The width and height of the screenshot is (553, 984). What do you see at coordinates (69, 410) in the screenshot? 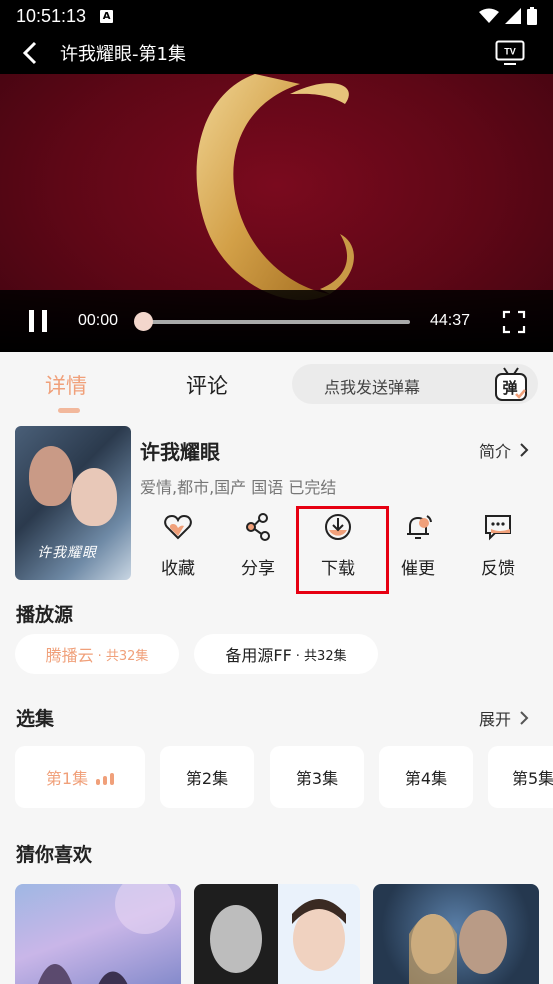
I see `tab-indicator` at bounding box center [69, 410].